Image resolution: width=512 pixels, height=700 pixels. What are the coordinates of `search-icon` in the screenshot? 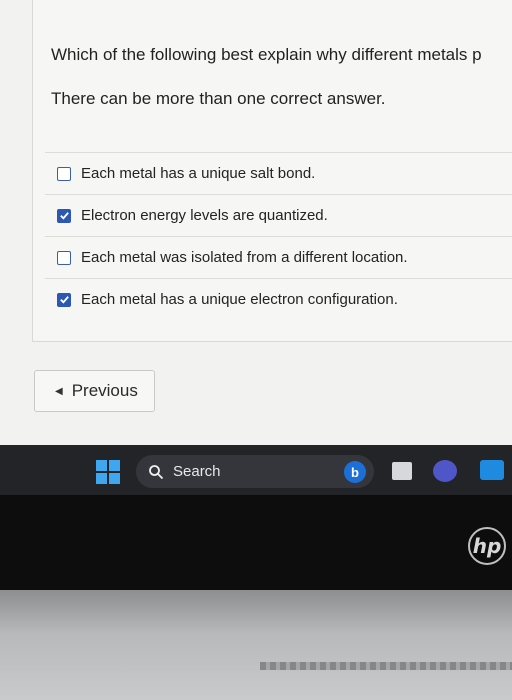 It's located at (156, 471).